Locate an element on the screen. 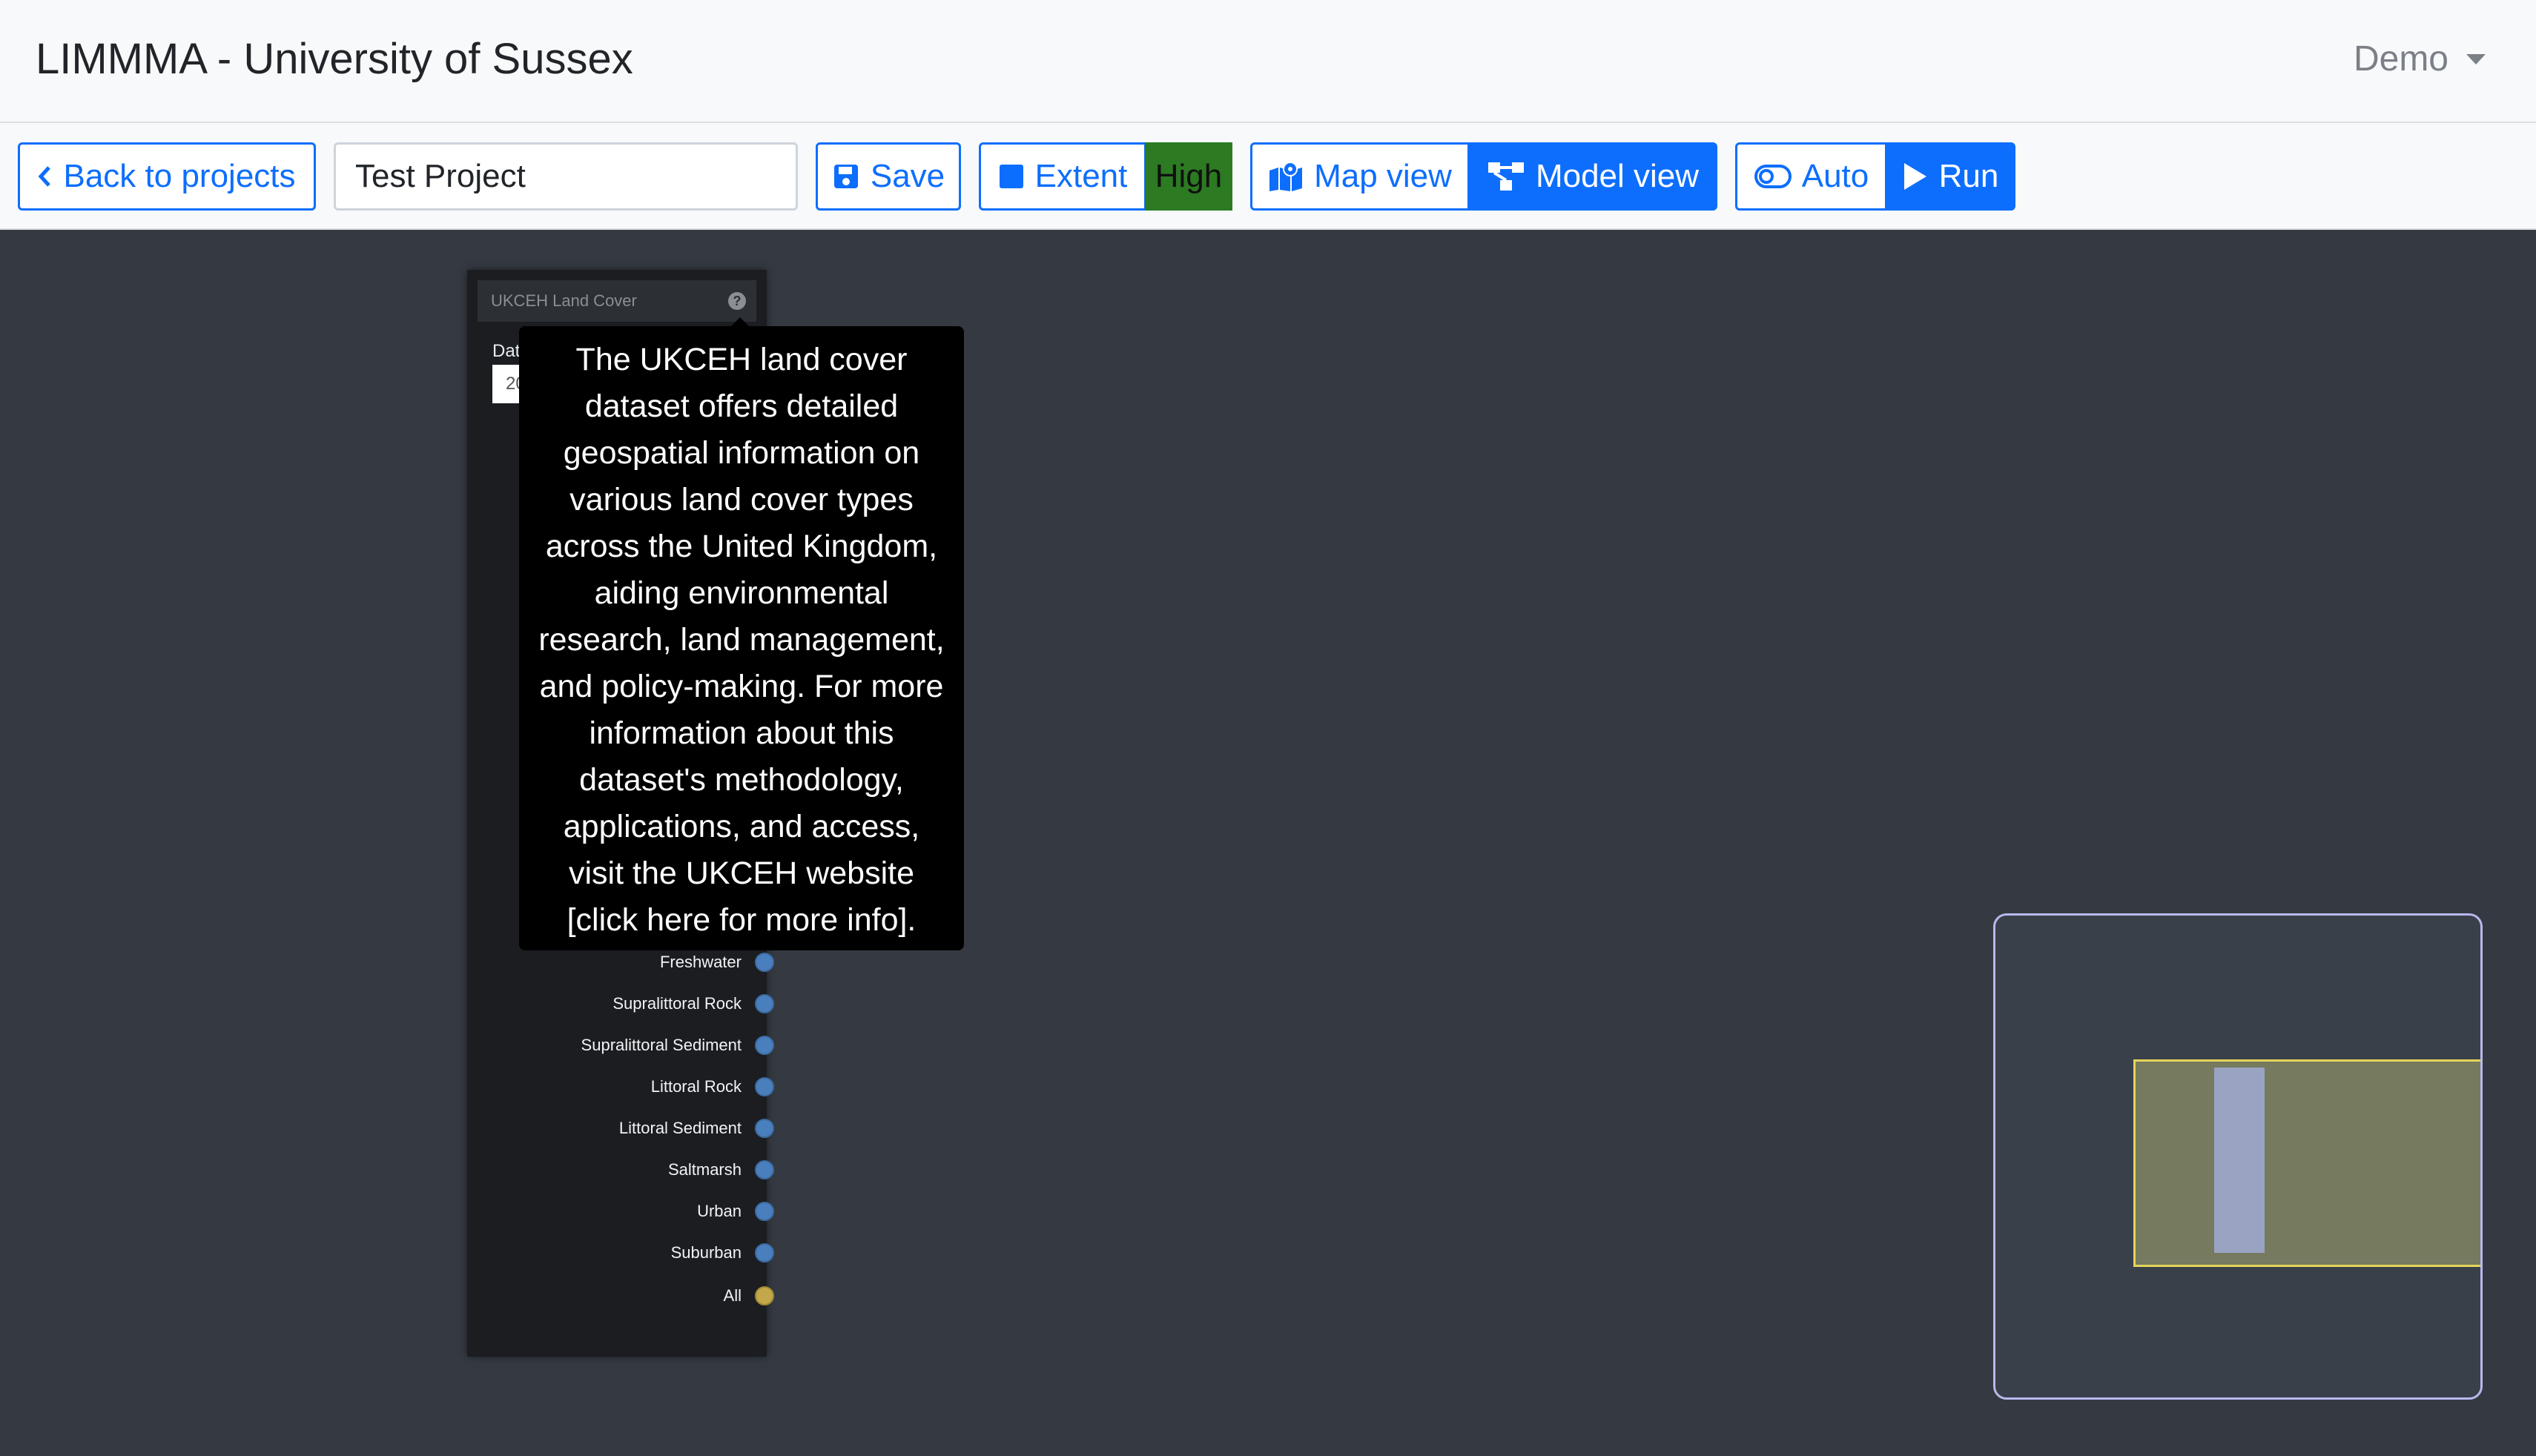 Image resolution: width=2536 pixels, height=1456 pixels. output-row: Littoral Sediment is located at coordinates (696, 1128).